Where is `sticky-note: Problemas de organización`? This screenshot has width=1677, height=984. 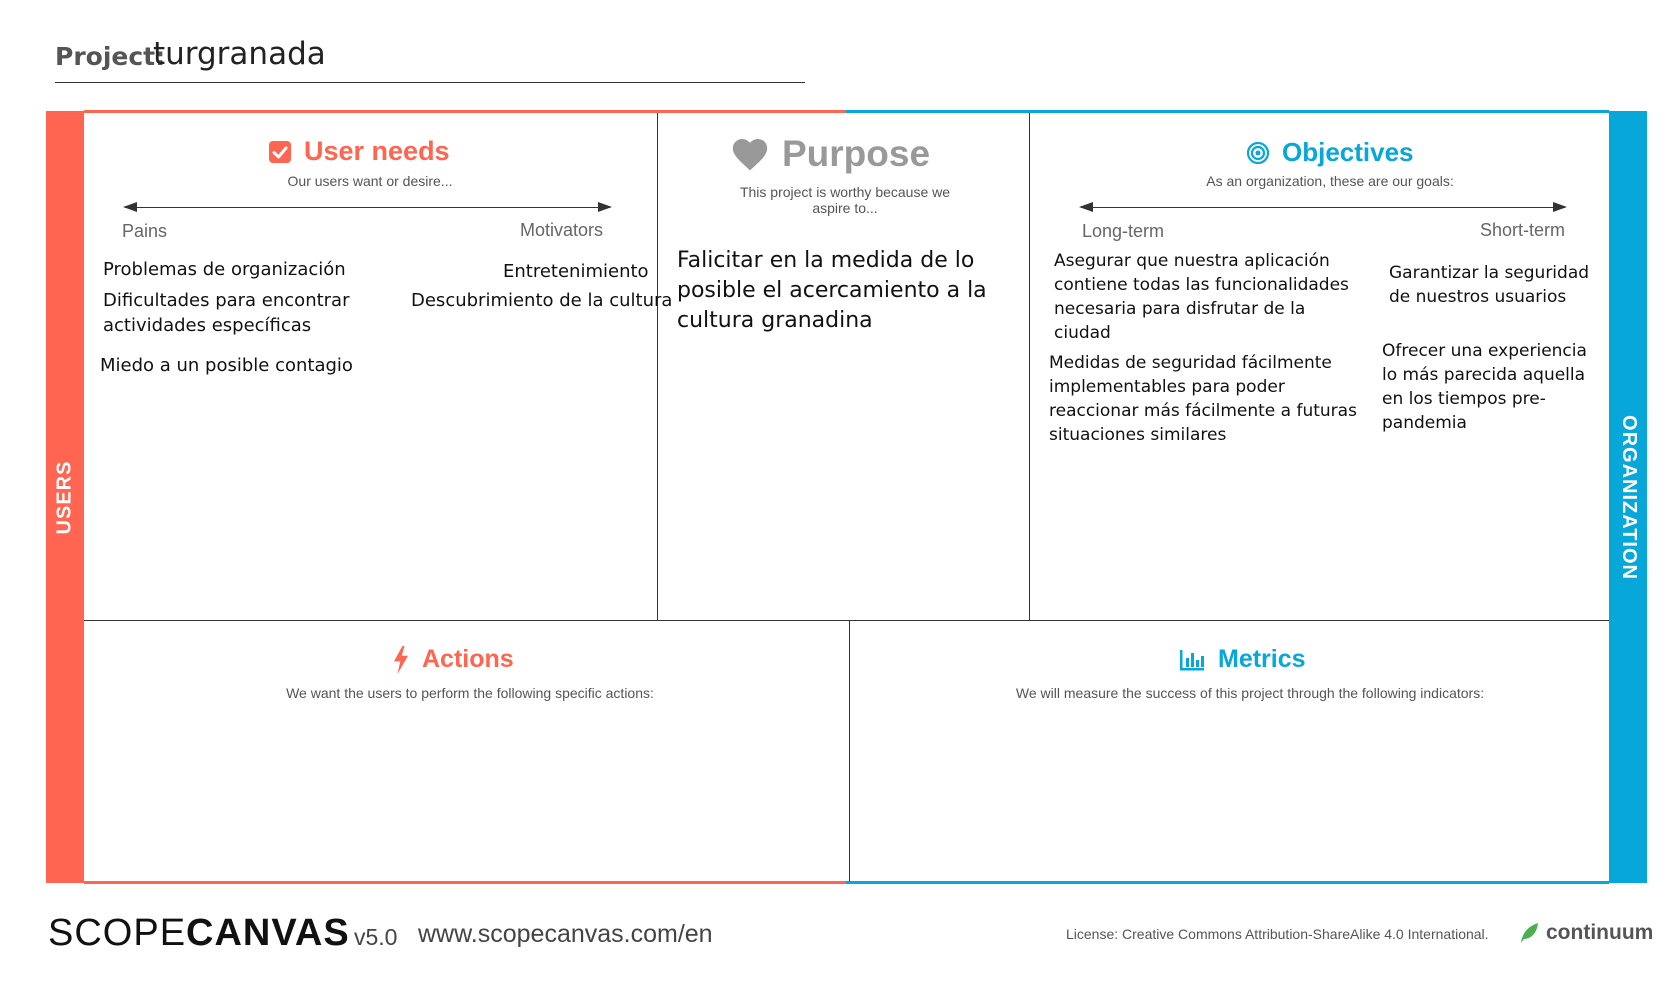 sticky-note: Problemas de organización is located at coordinates (238, 269).